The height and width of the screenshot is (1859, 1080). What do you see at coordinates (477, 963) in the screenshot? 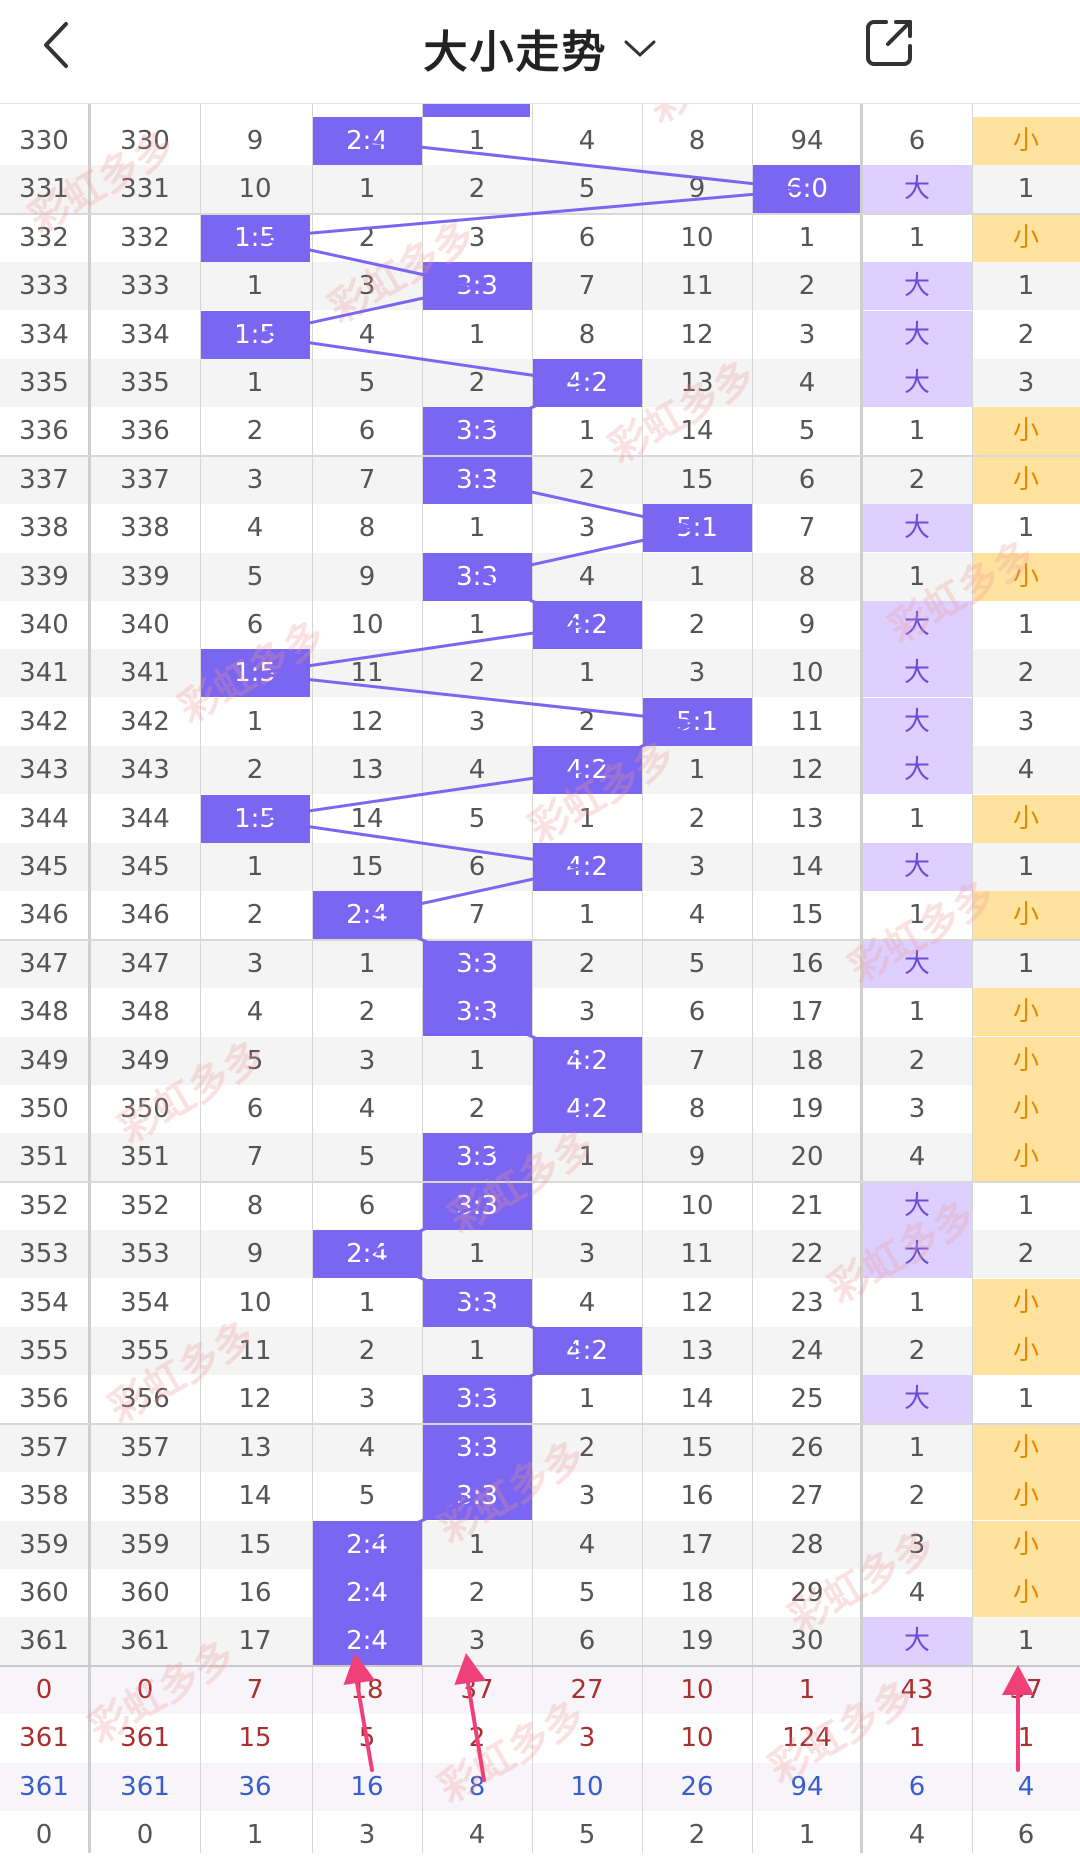
I see `ratio-highlight-cell: 3:3` at bounding box center [477, 963].